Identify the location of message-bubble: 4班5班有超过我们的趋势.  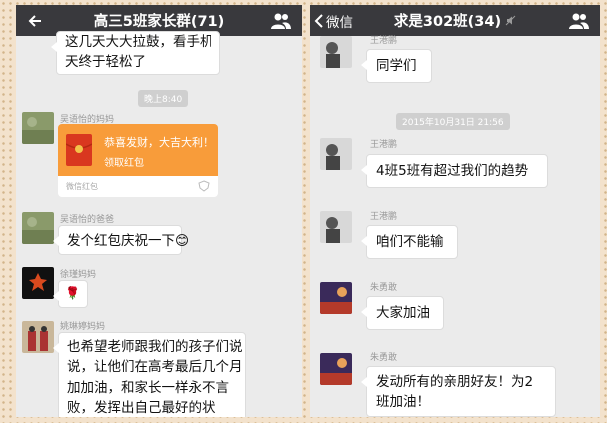
(454, 171).